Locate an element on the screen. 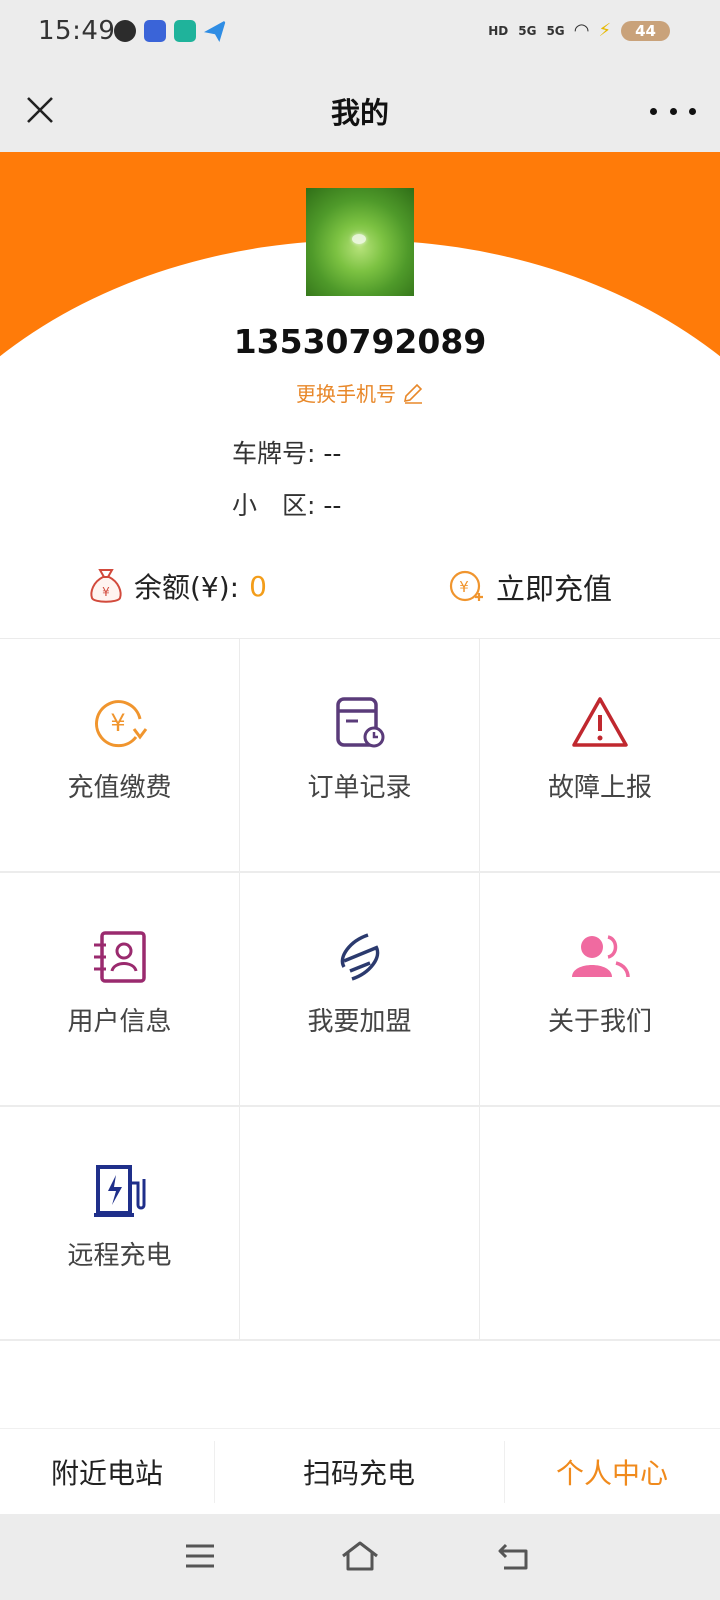 This screenshot has width=720, height=1600. plate-row: 车牌号: -- is located at coordinates (286, 452).